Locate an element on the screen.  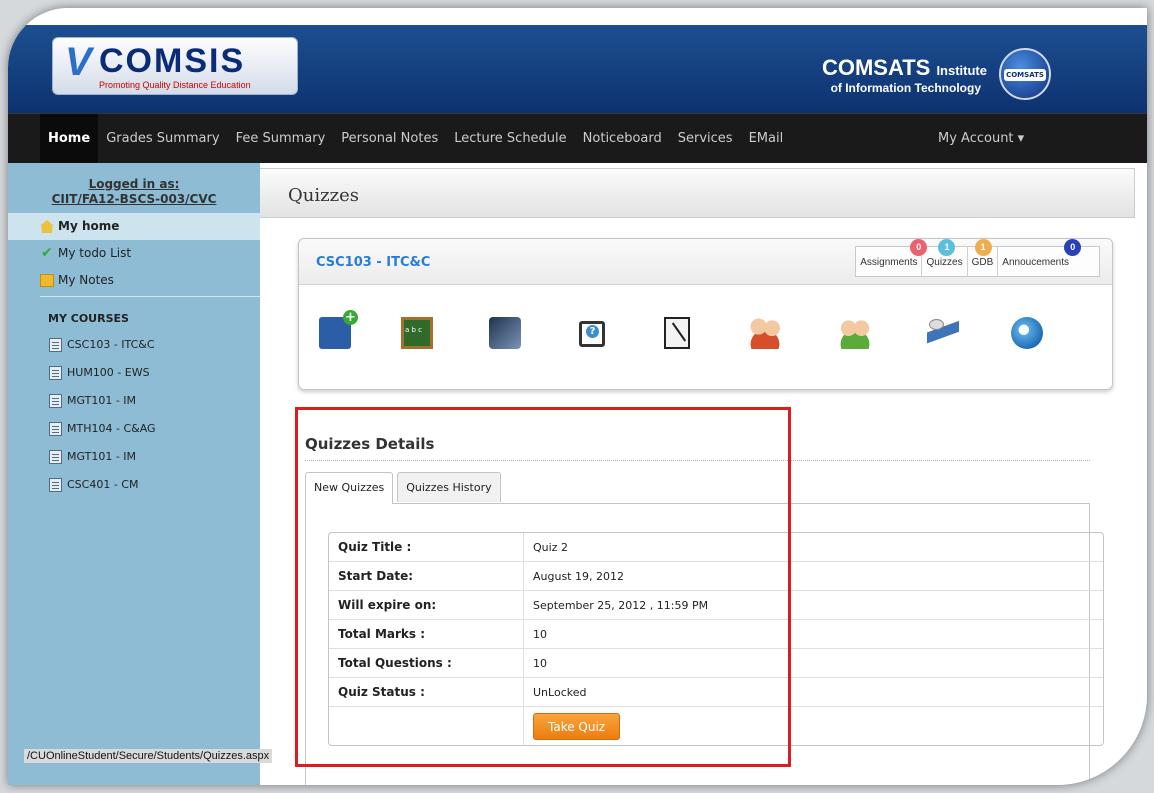
course-label: HUM100 - EWS is located at coordinates (108, 372).